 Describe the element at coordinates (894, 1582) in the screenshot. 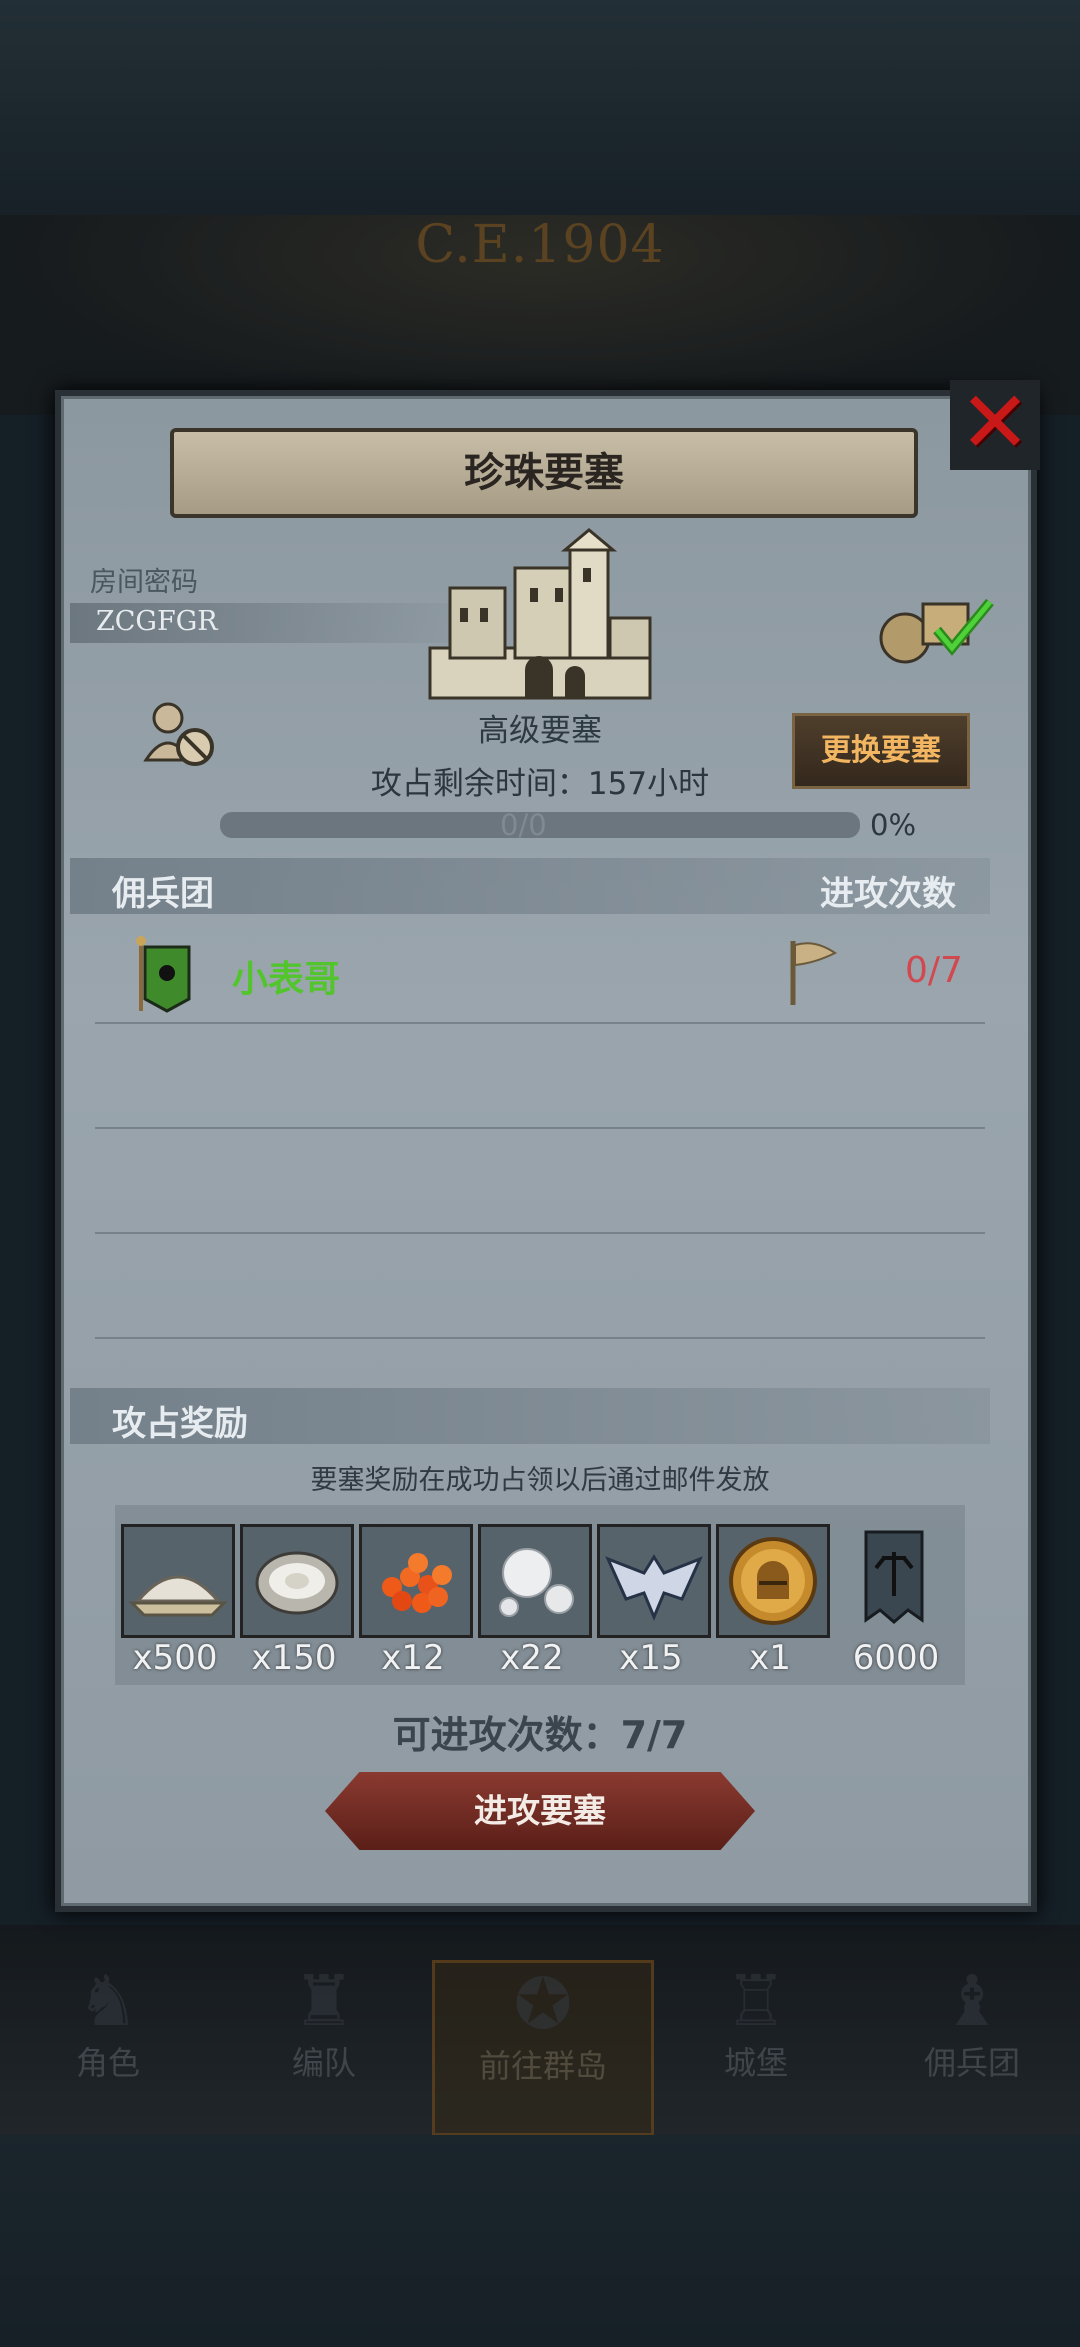

I see `guild-banner-icon` at that location.